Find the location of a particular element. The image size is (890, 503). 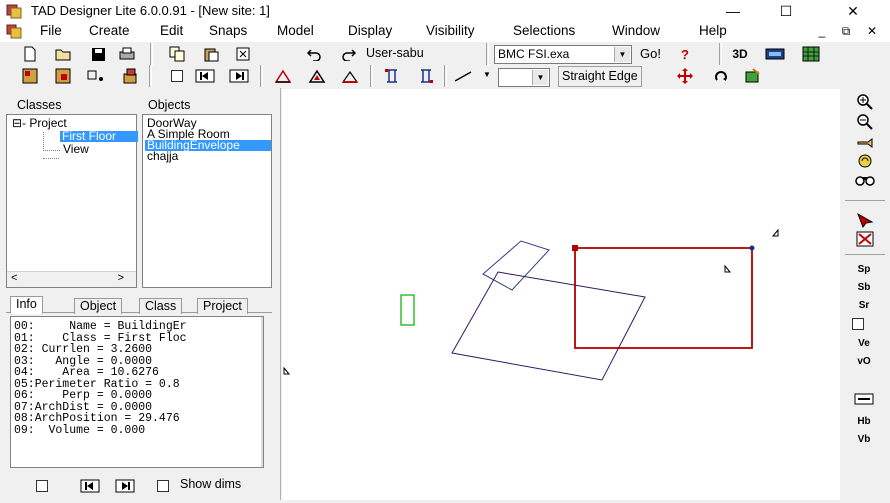

objects-icon is located at coordinates (63, 76).